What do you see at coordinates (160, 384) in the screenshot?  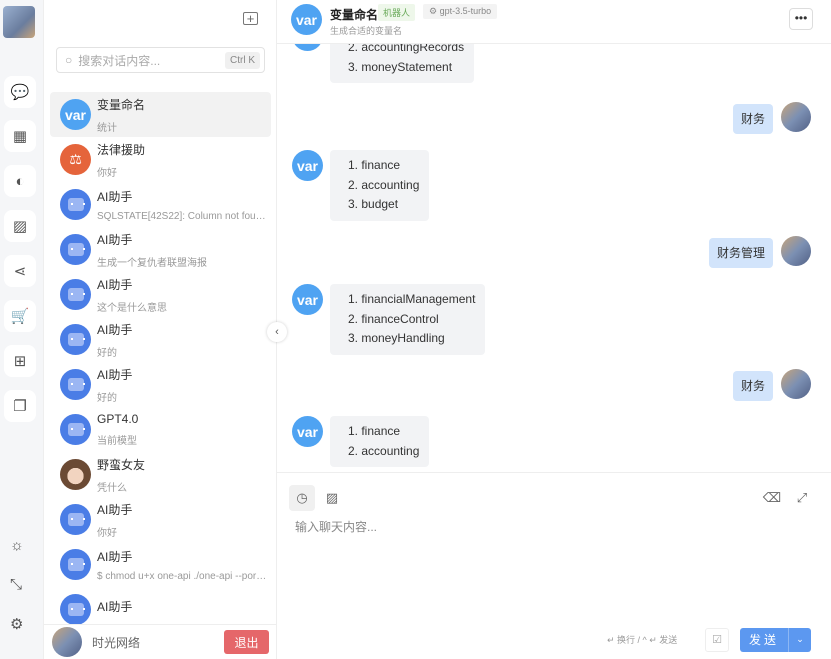 I see `conversation-item: AI助手 好的` at bounding box center [160, 384].